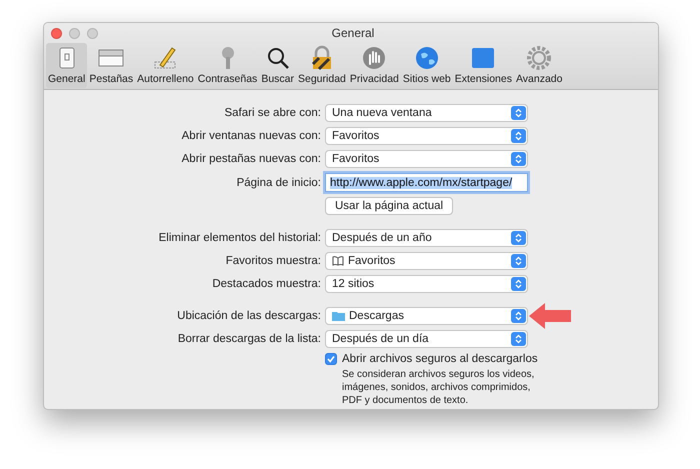  What do you see at coordinates (539, 58) in the screenshot?
I see `gear-icon` at bounding box center [539, 58].